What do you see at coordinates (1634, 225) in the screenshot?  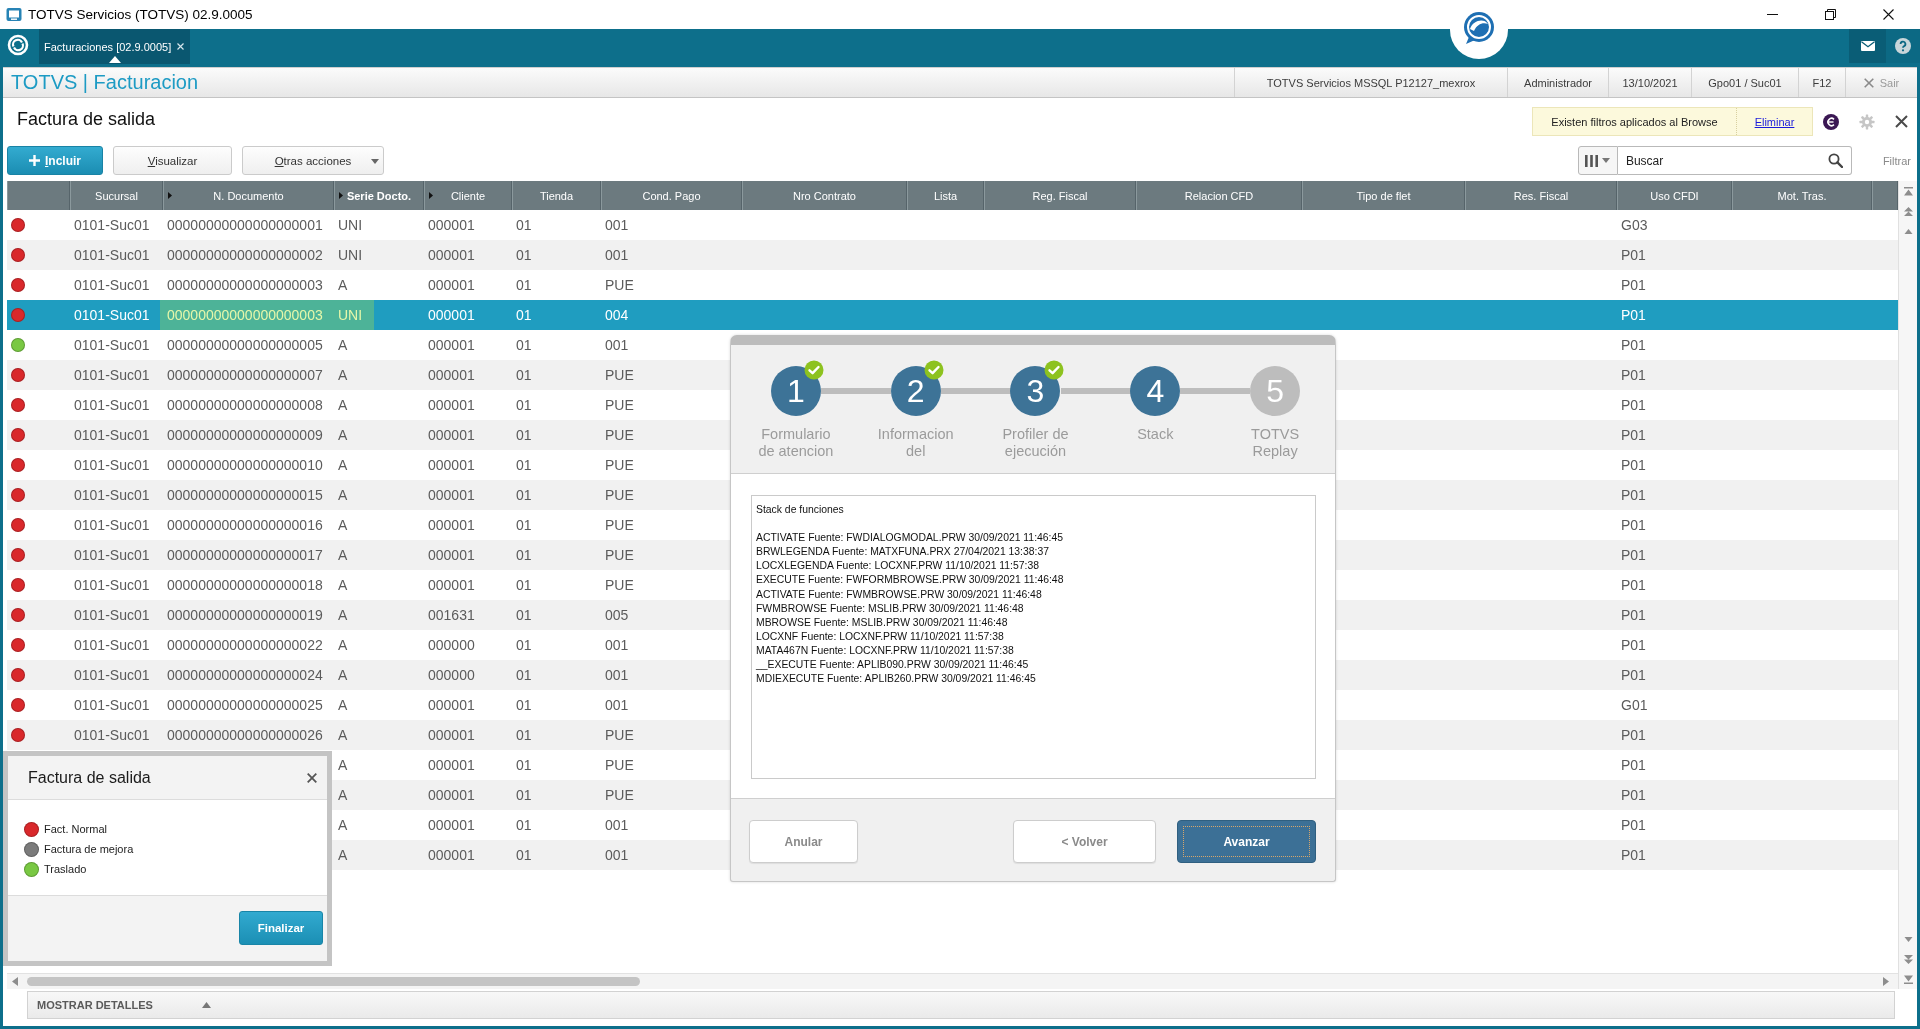 I see `table-cell-text: G03` at bounding box center [1634, 225].